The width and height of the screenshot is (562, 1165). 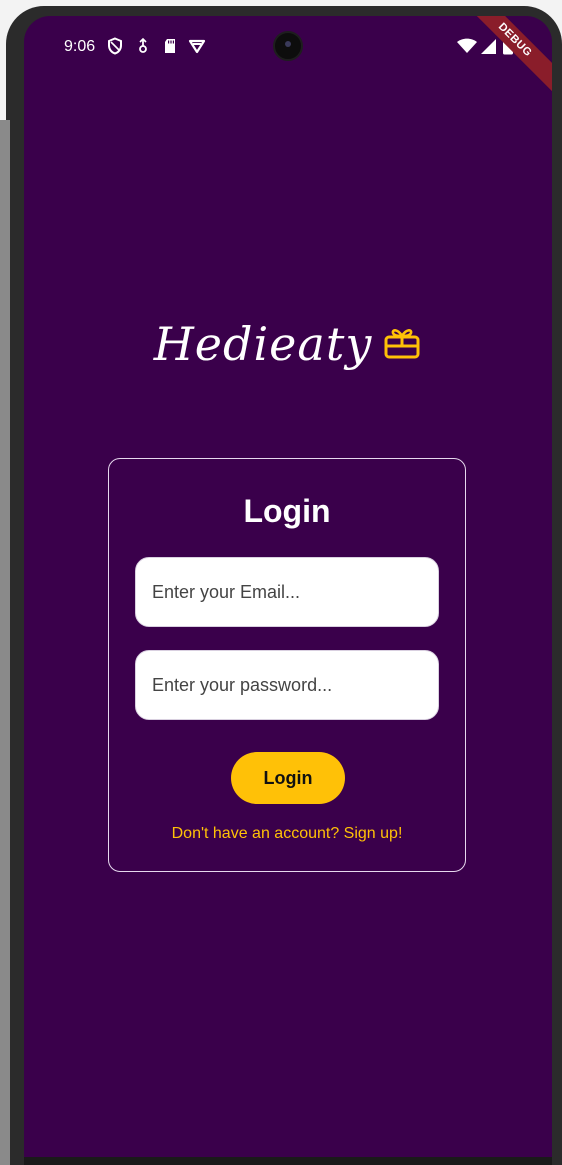 I want to click on login-title: Login, so click(x=287, y=511).